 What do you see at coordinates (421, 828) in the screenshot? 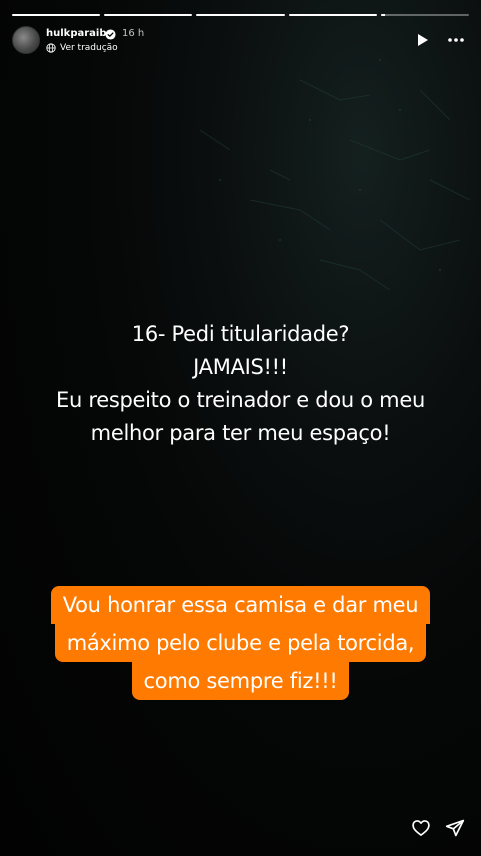
I see `heart-icon` at bounding box center [421, 828].